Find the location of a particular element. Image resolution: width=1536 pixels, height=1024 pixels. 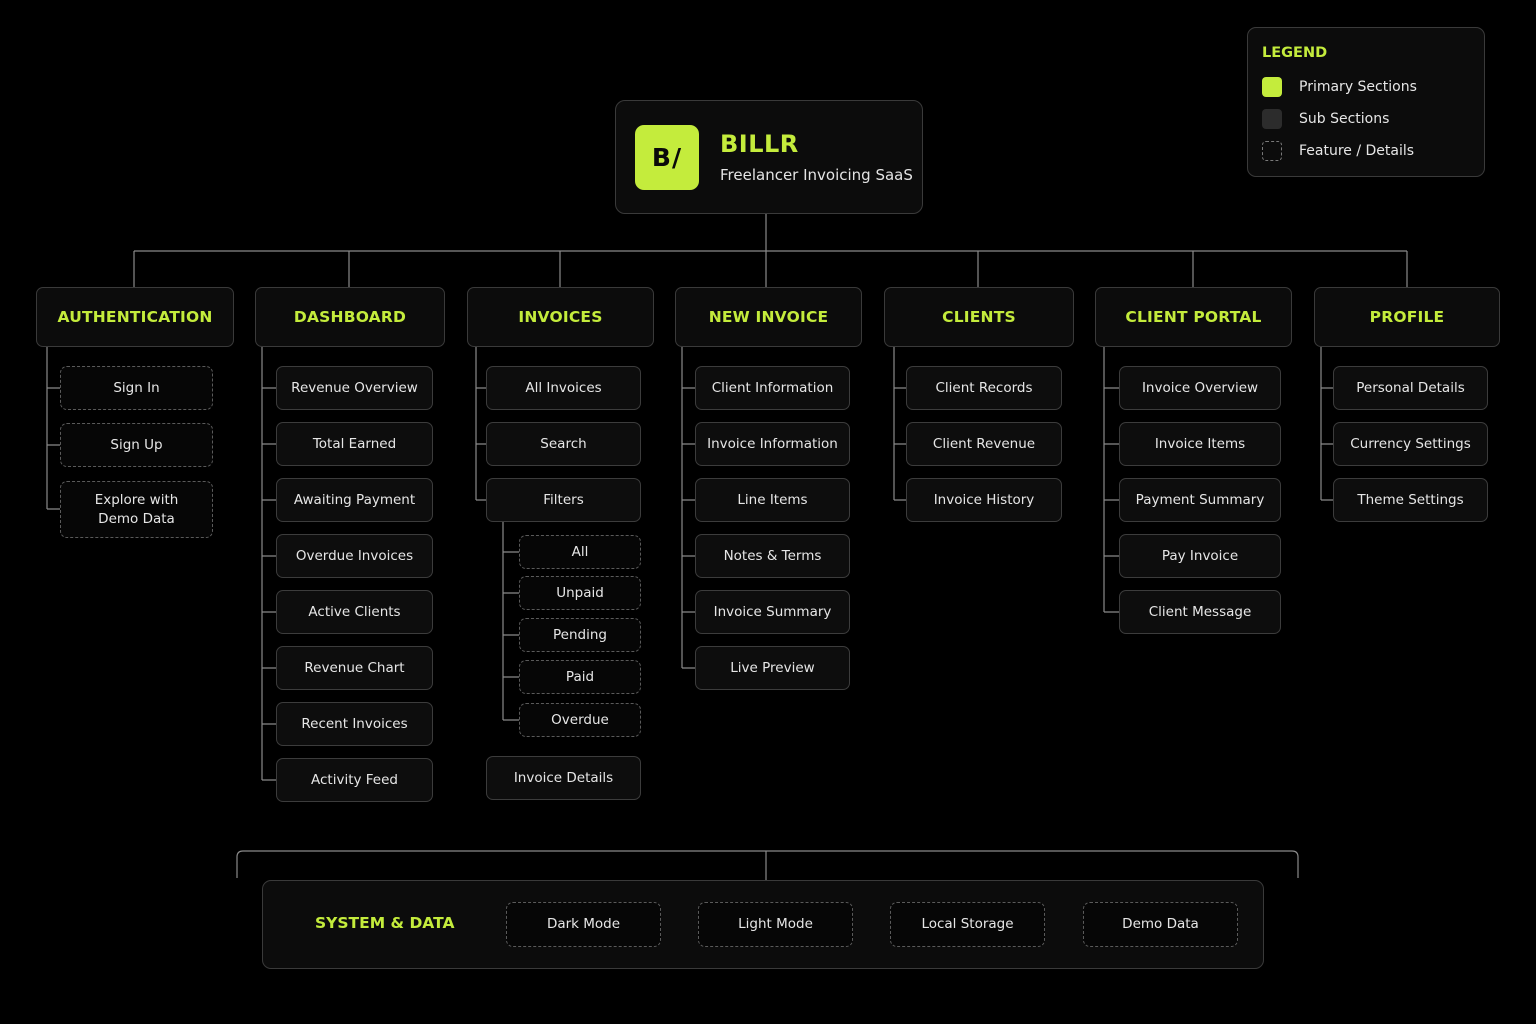

sub-client-records: Client Records is located at coordinates (984, 388).